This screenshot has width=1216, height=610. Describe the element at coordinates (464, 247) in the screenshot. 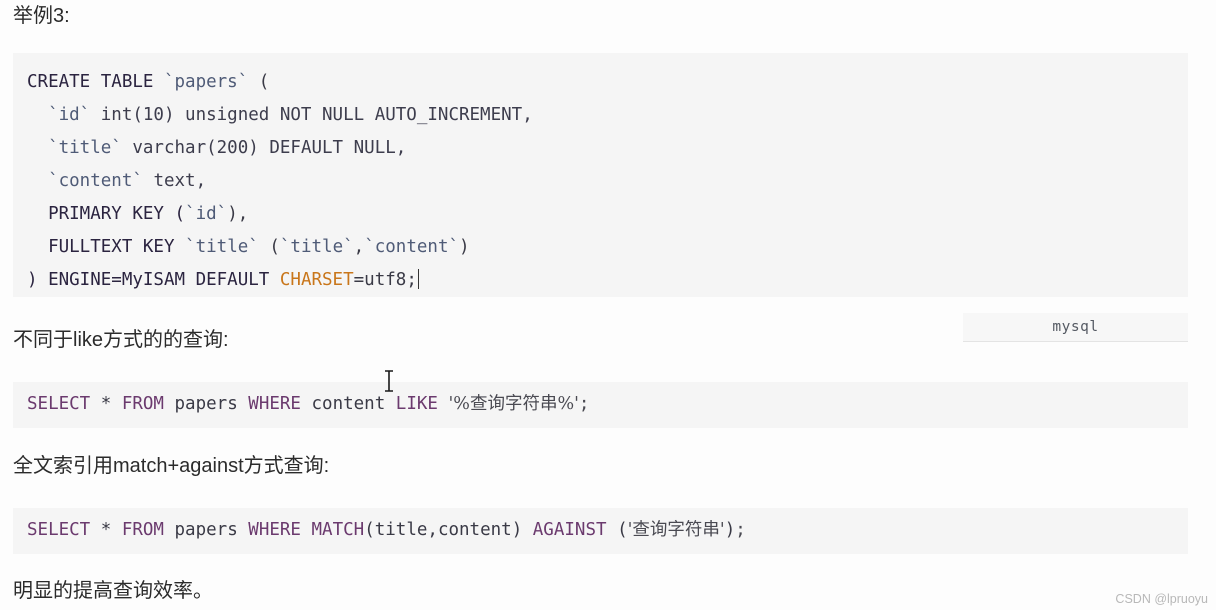

I see `code-token-punct: )` at that location.